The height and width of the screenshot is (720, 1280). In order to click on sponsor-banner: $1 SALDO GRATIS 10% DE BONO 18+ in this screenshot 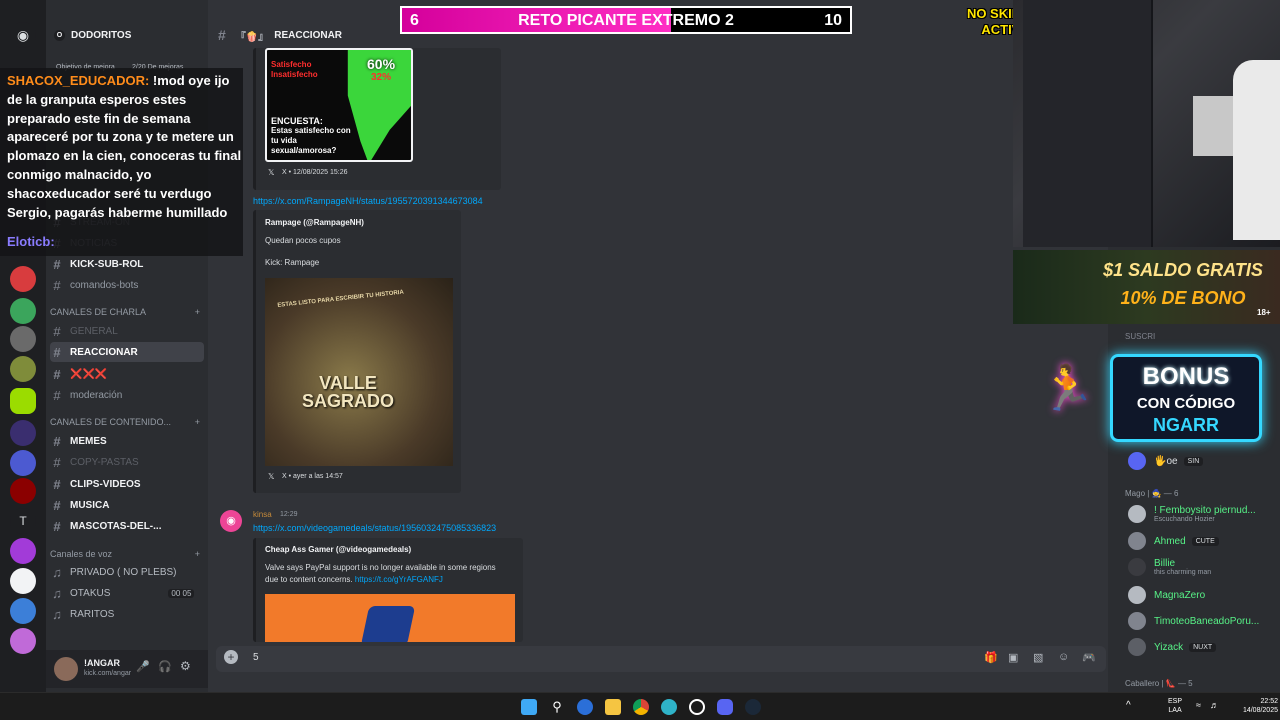, I will do `click(1146, 287)`.